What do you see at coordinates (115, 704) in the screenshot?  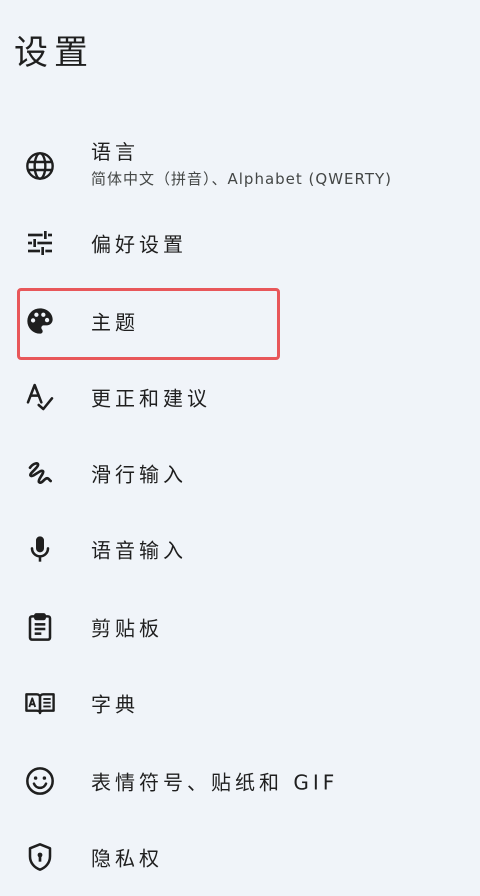 I see `settings-item-label: 字典` at bounding box center [115, 704].